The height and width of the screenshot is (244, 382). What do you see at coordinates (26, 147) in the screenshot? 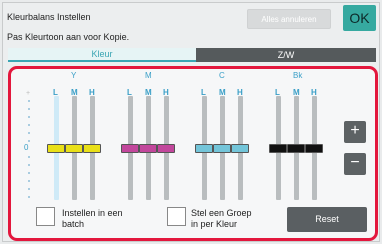
I see `zero-label: 0` at bounding box center [26, 147].